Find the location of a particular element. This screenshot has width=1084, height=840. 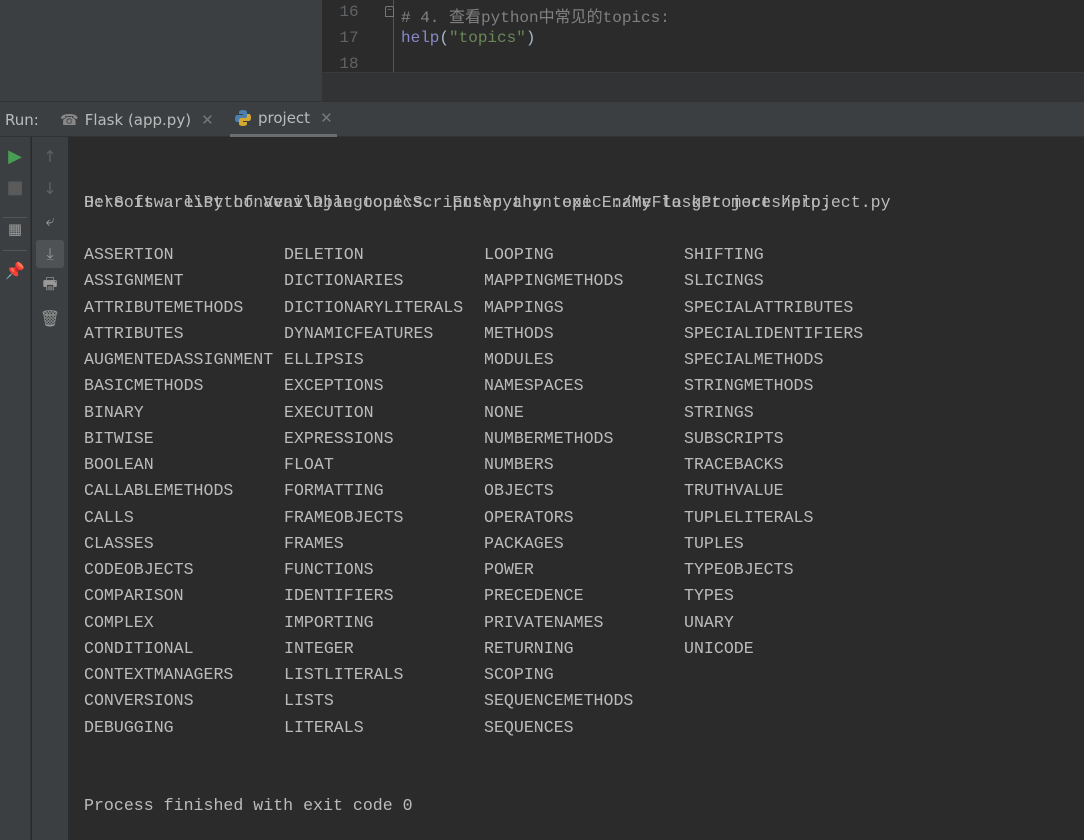

scroll-down-icon: ↓ is located at coordinates (50, 188).